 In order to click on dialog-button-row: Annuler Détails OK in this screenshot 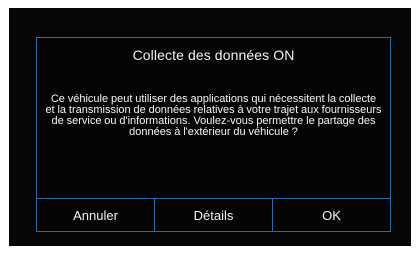, I will do `click(213, 214)`.